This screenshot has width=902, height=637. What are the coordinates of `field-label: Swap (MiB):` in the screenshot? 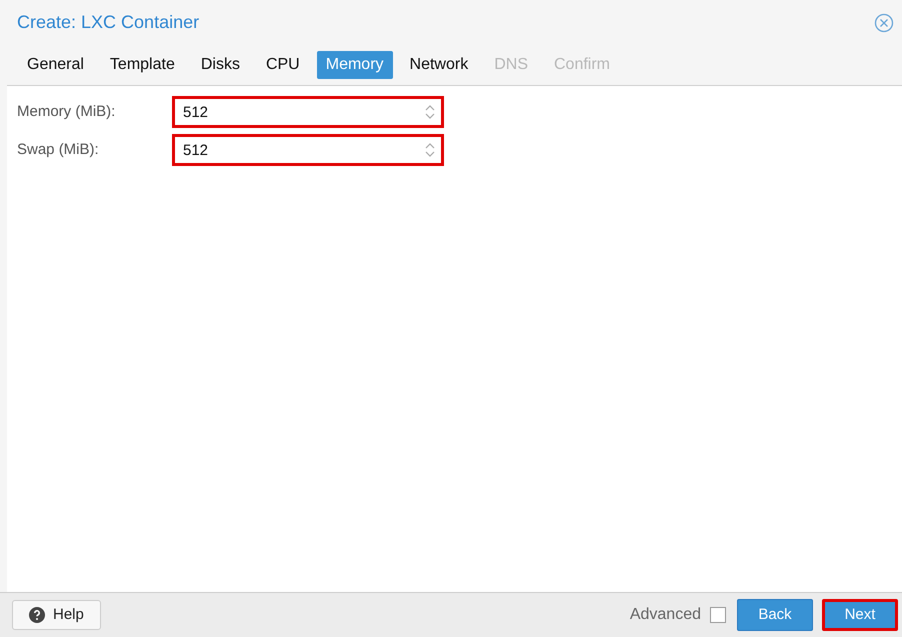 It's located at (58, 150).